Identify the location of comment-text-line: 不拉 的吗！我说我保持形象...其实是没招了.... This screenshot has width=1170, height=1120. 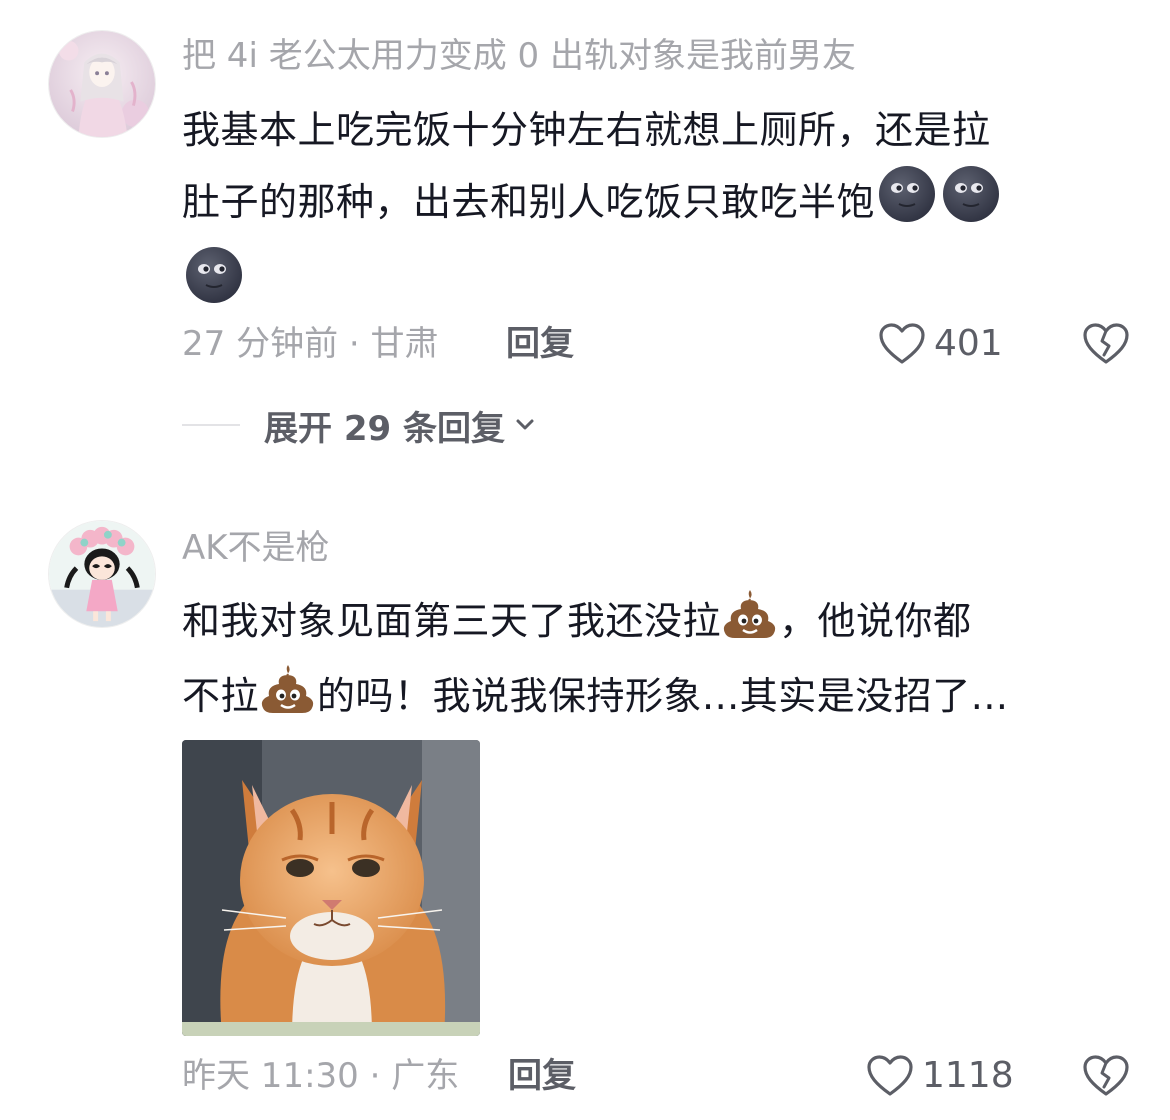
(652, 698).